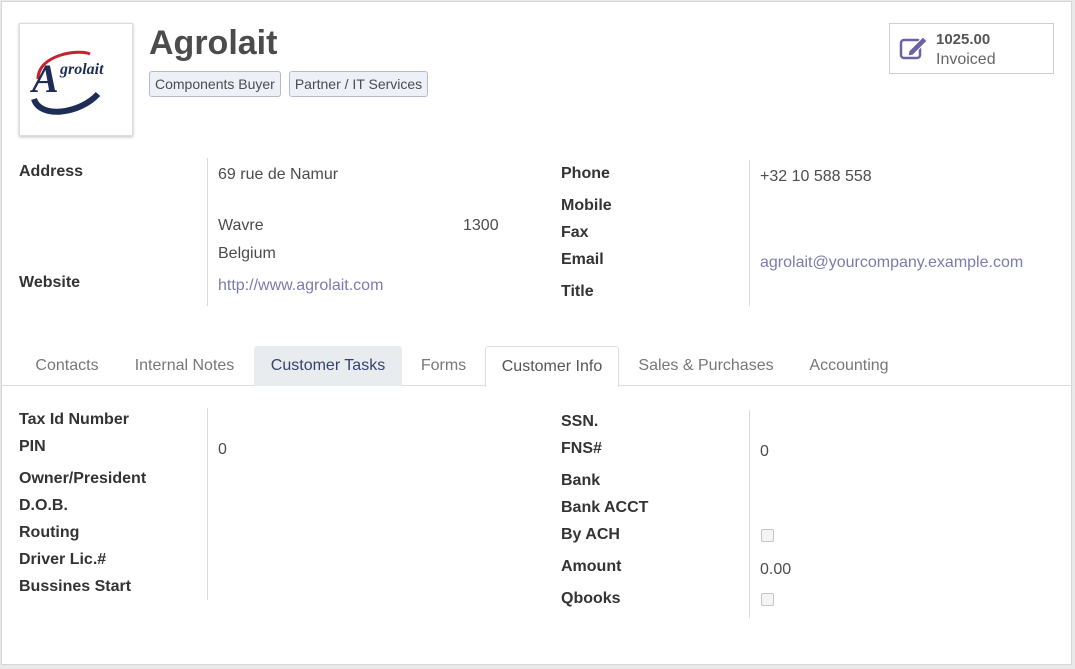 The image size is (1075, 669). I want to click on tab-customer-tasks: Customer Tasks, so click(328, 366).